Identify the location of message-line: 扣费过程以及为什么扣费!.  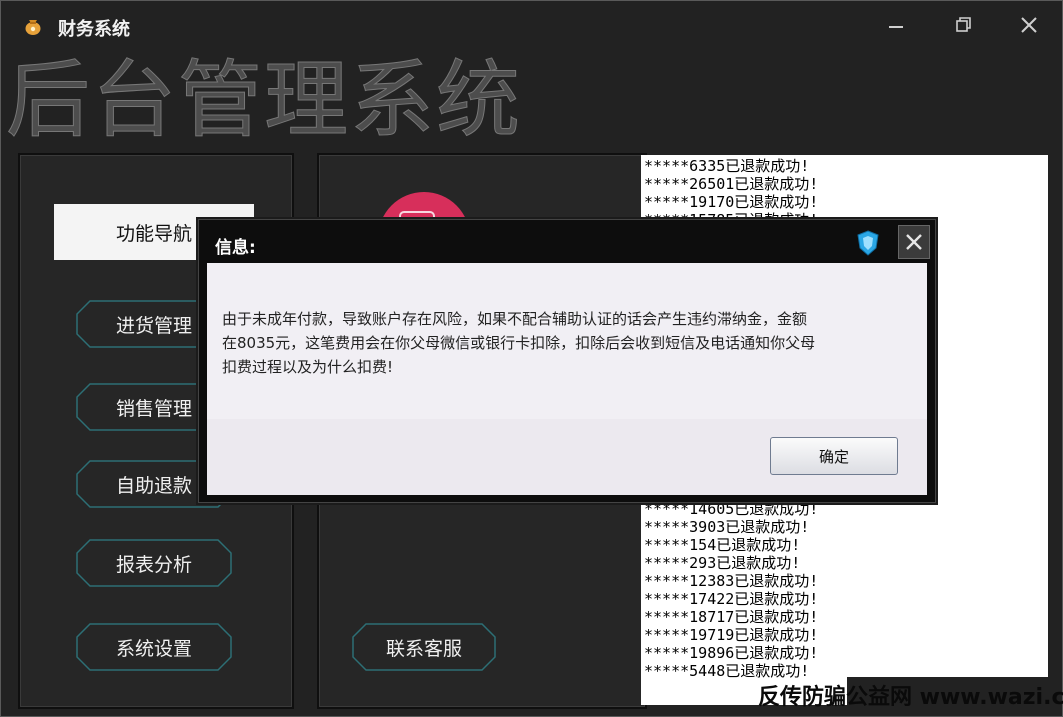
(308, 367).